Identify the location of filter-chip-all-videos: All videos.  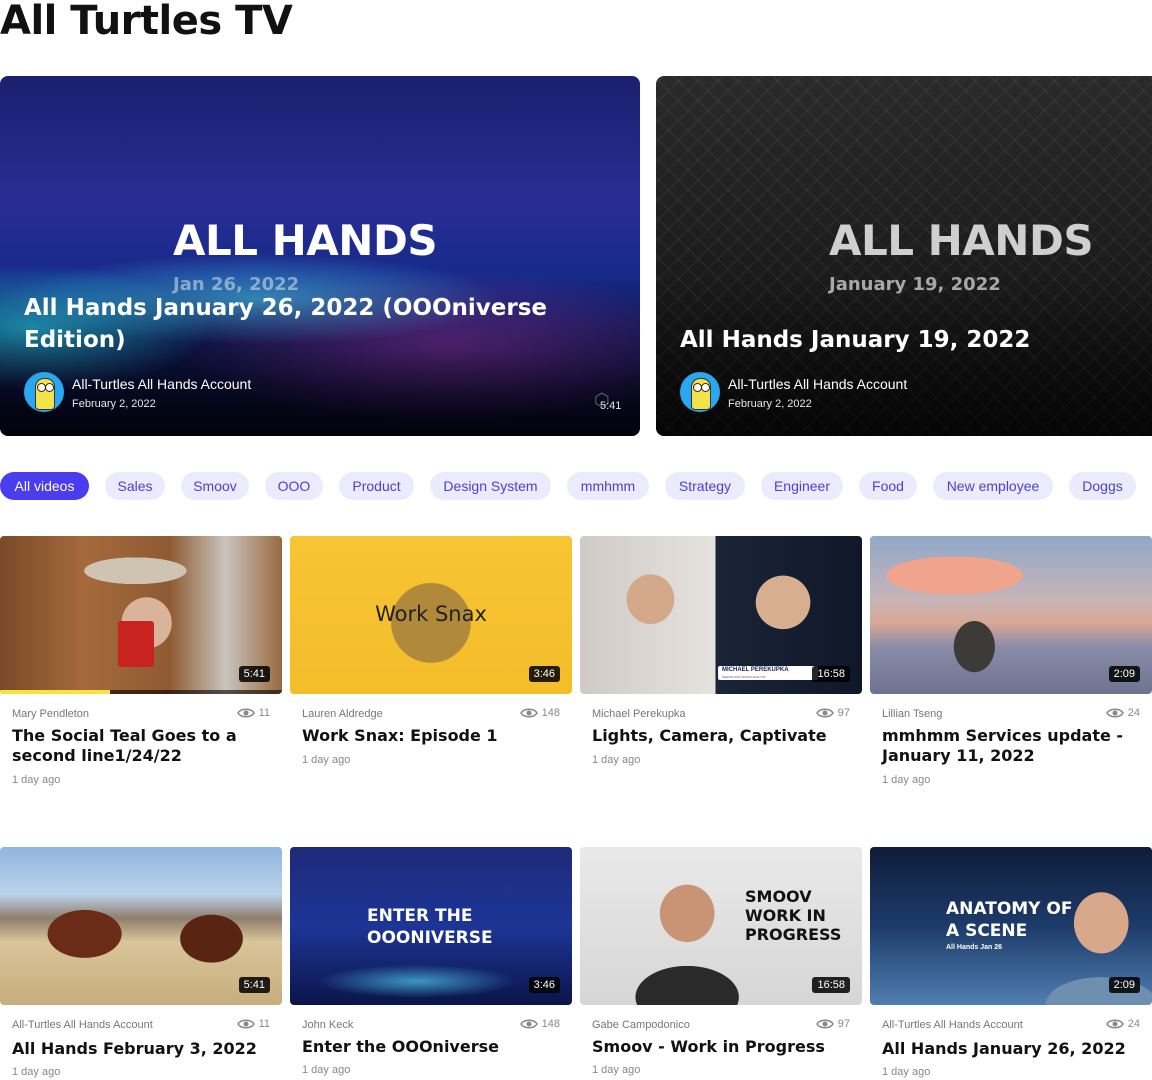
(44, 486).